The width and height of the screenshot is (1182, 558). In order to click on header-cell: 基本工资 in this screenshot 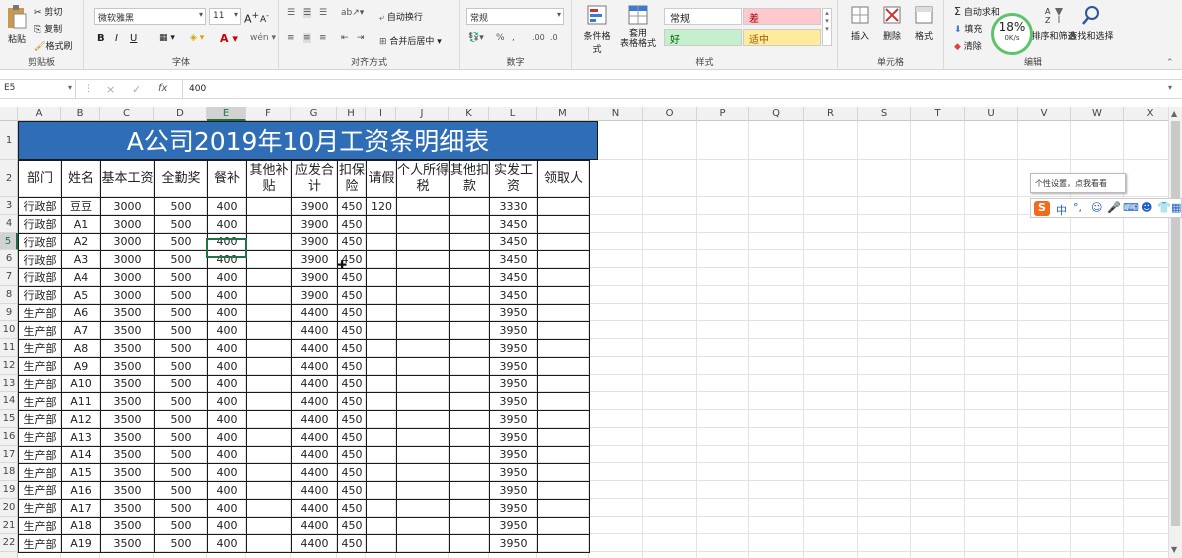, I will do `click(127, 179)`.